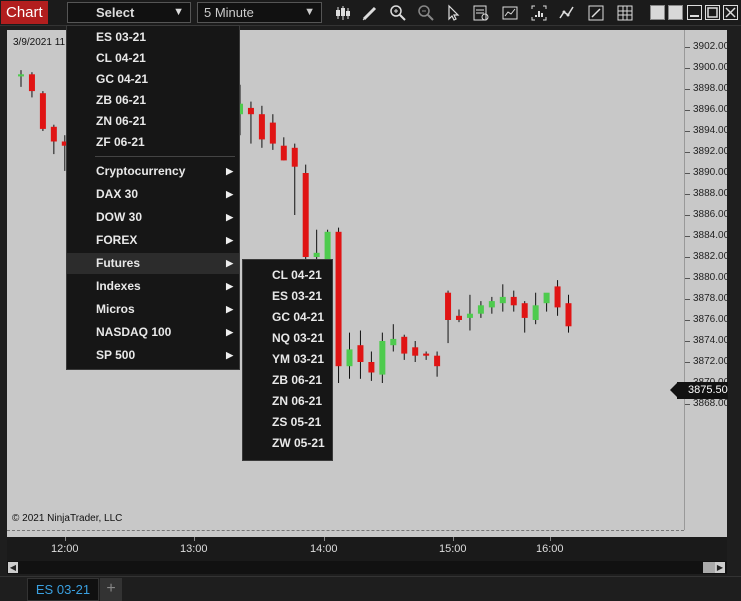 This screenshot has height=601, width=741. Describe the element at coordinates (153, 355) in the screenshot. I see `menu-item-category: SP 500 ▶` at that location.